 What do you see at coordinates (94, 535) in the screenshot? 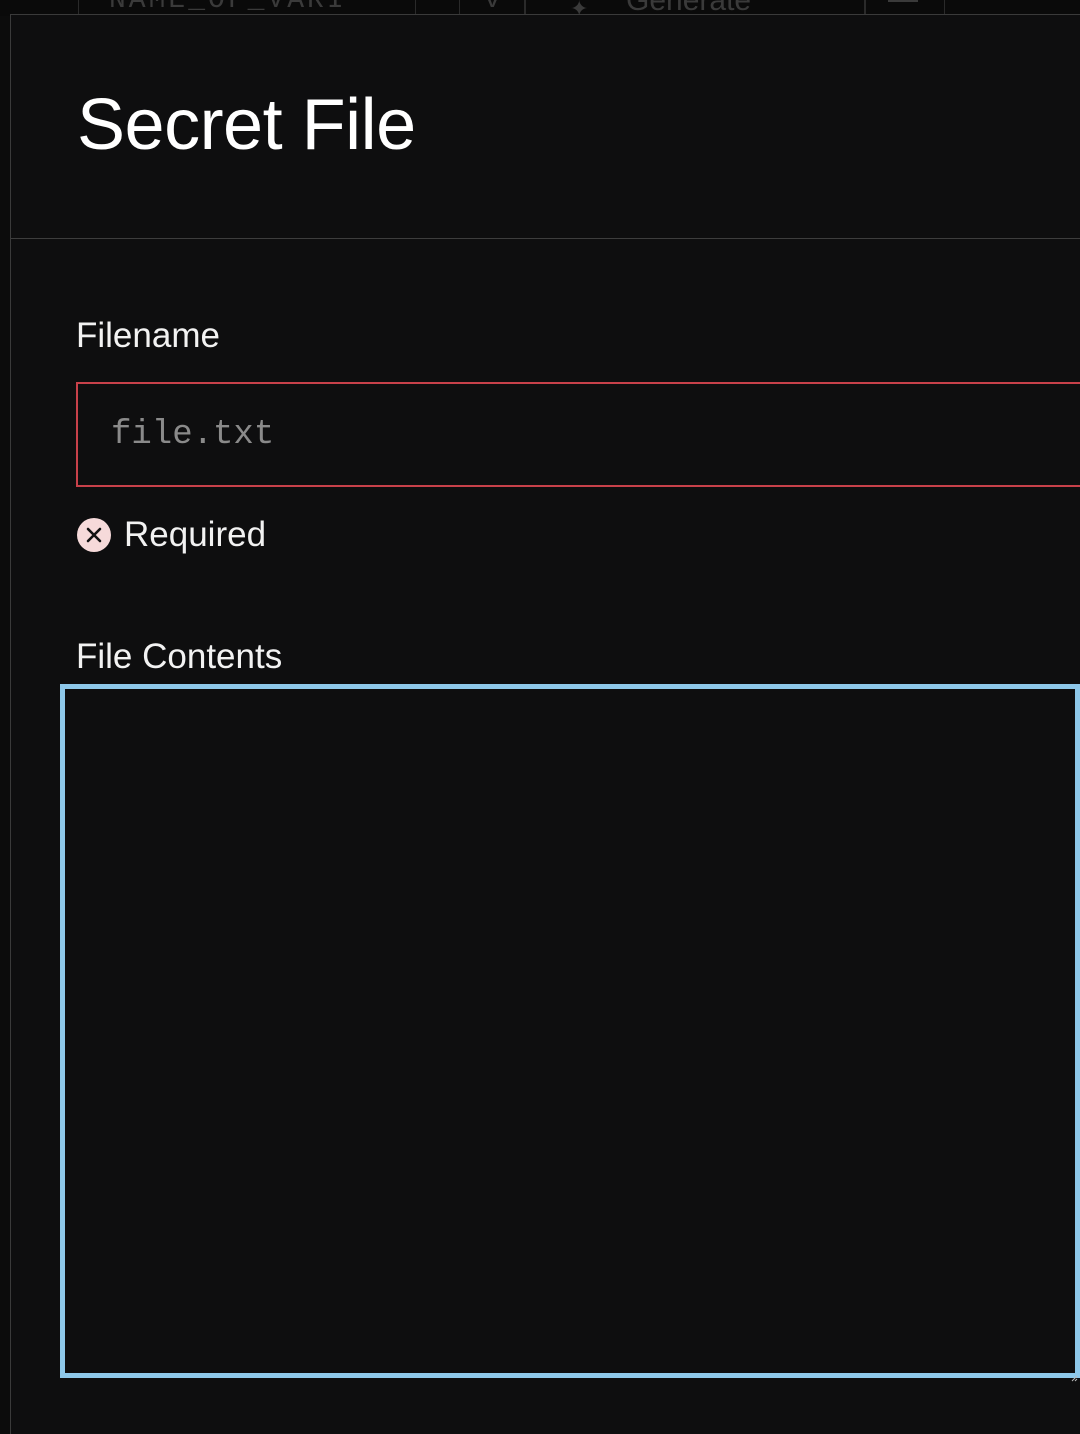
I see `x-circle-icon` at bounding box center [94, 535].